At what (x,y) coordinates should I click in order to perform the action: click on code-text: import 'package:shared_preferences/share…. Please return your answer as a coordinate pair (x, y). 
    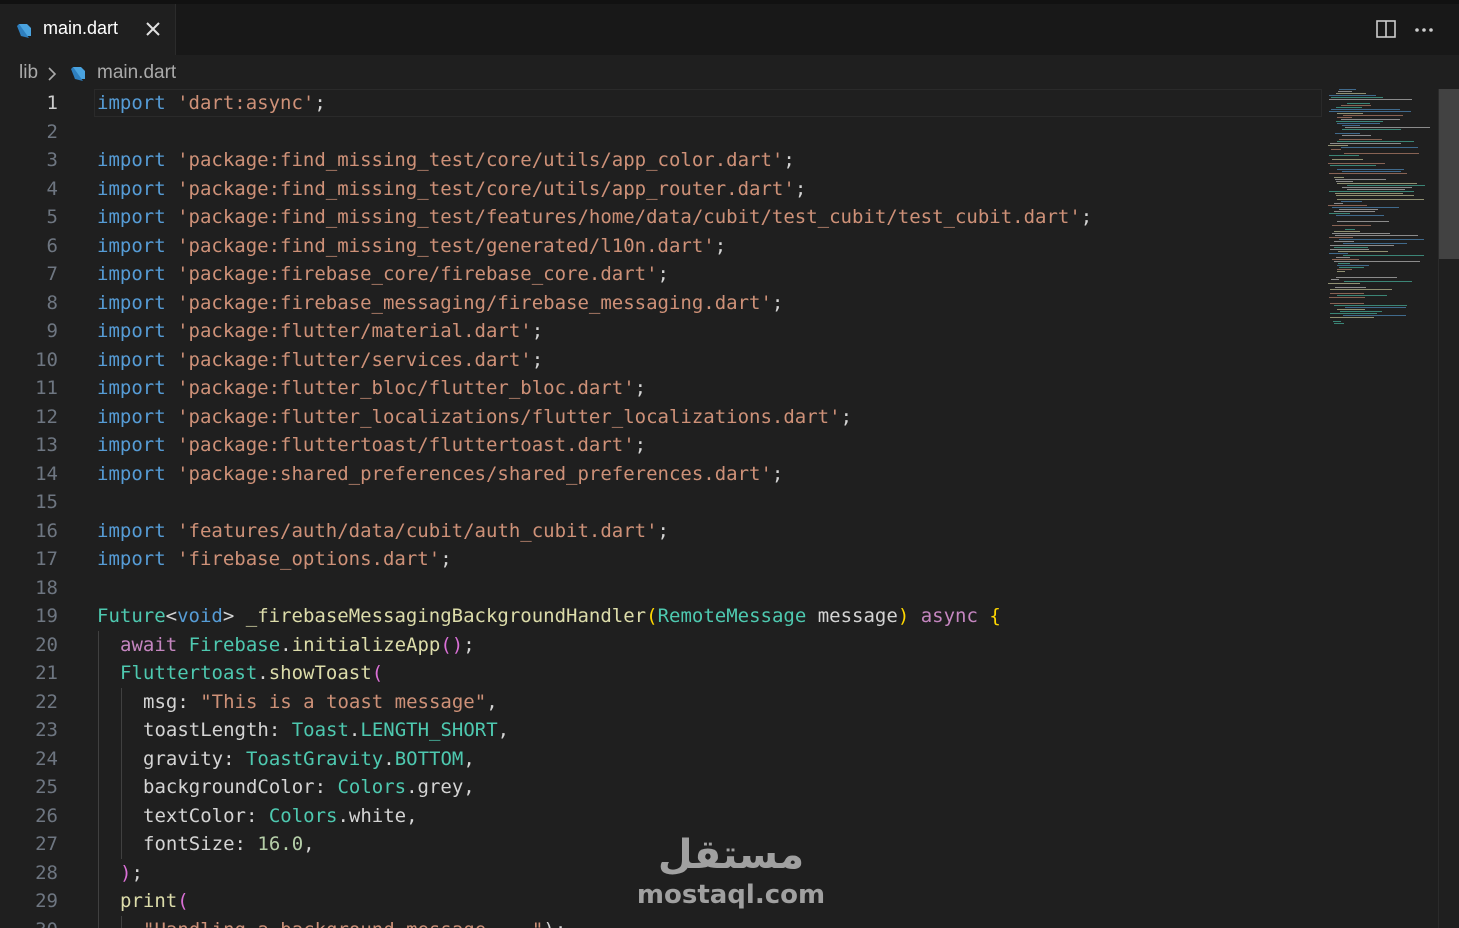
    Looking at the image, I should click on (440, 474).